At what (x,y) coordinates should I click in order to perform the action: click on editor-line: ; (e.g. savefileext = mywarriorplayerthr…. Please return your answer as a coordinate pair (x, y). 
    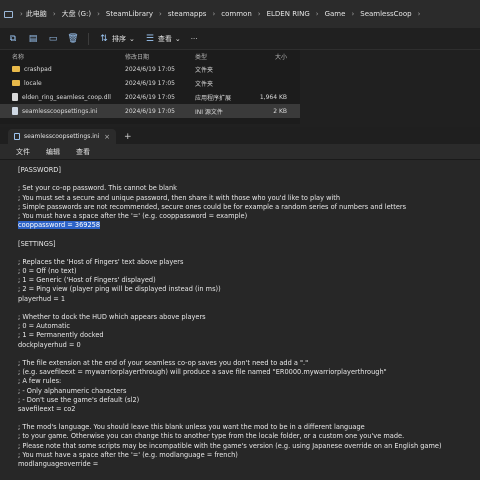
    Looking at the image, I should click on (202, 372).